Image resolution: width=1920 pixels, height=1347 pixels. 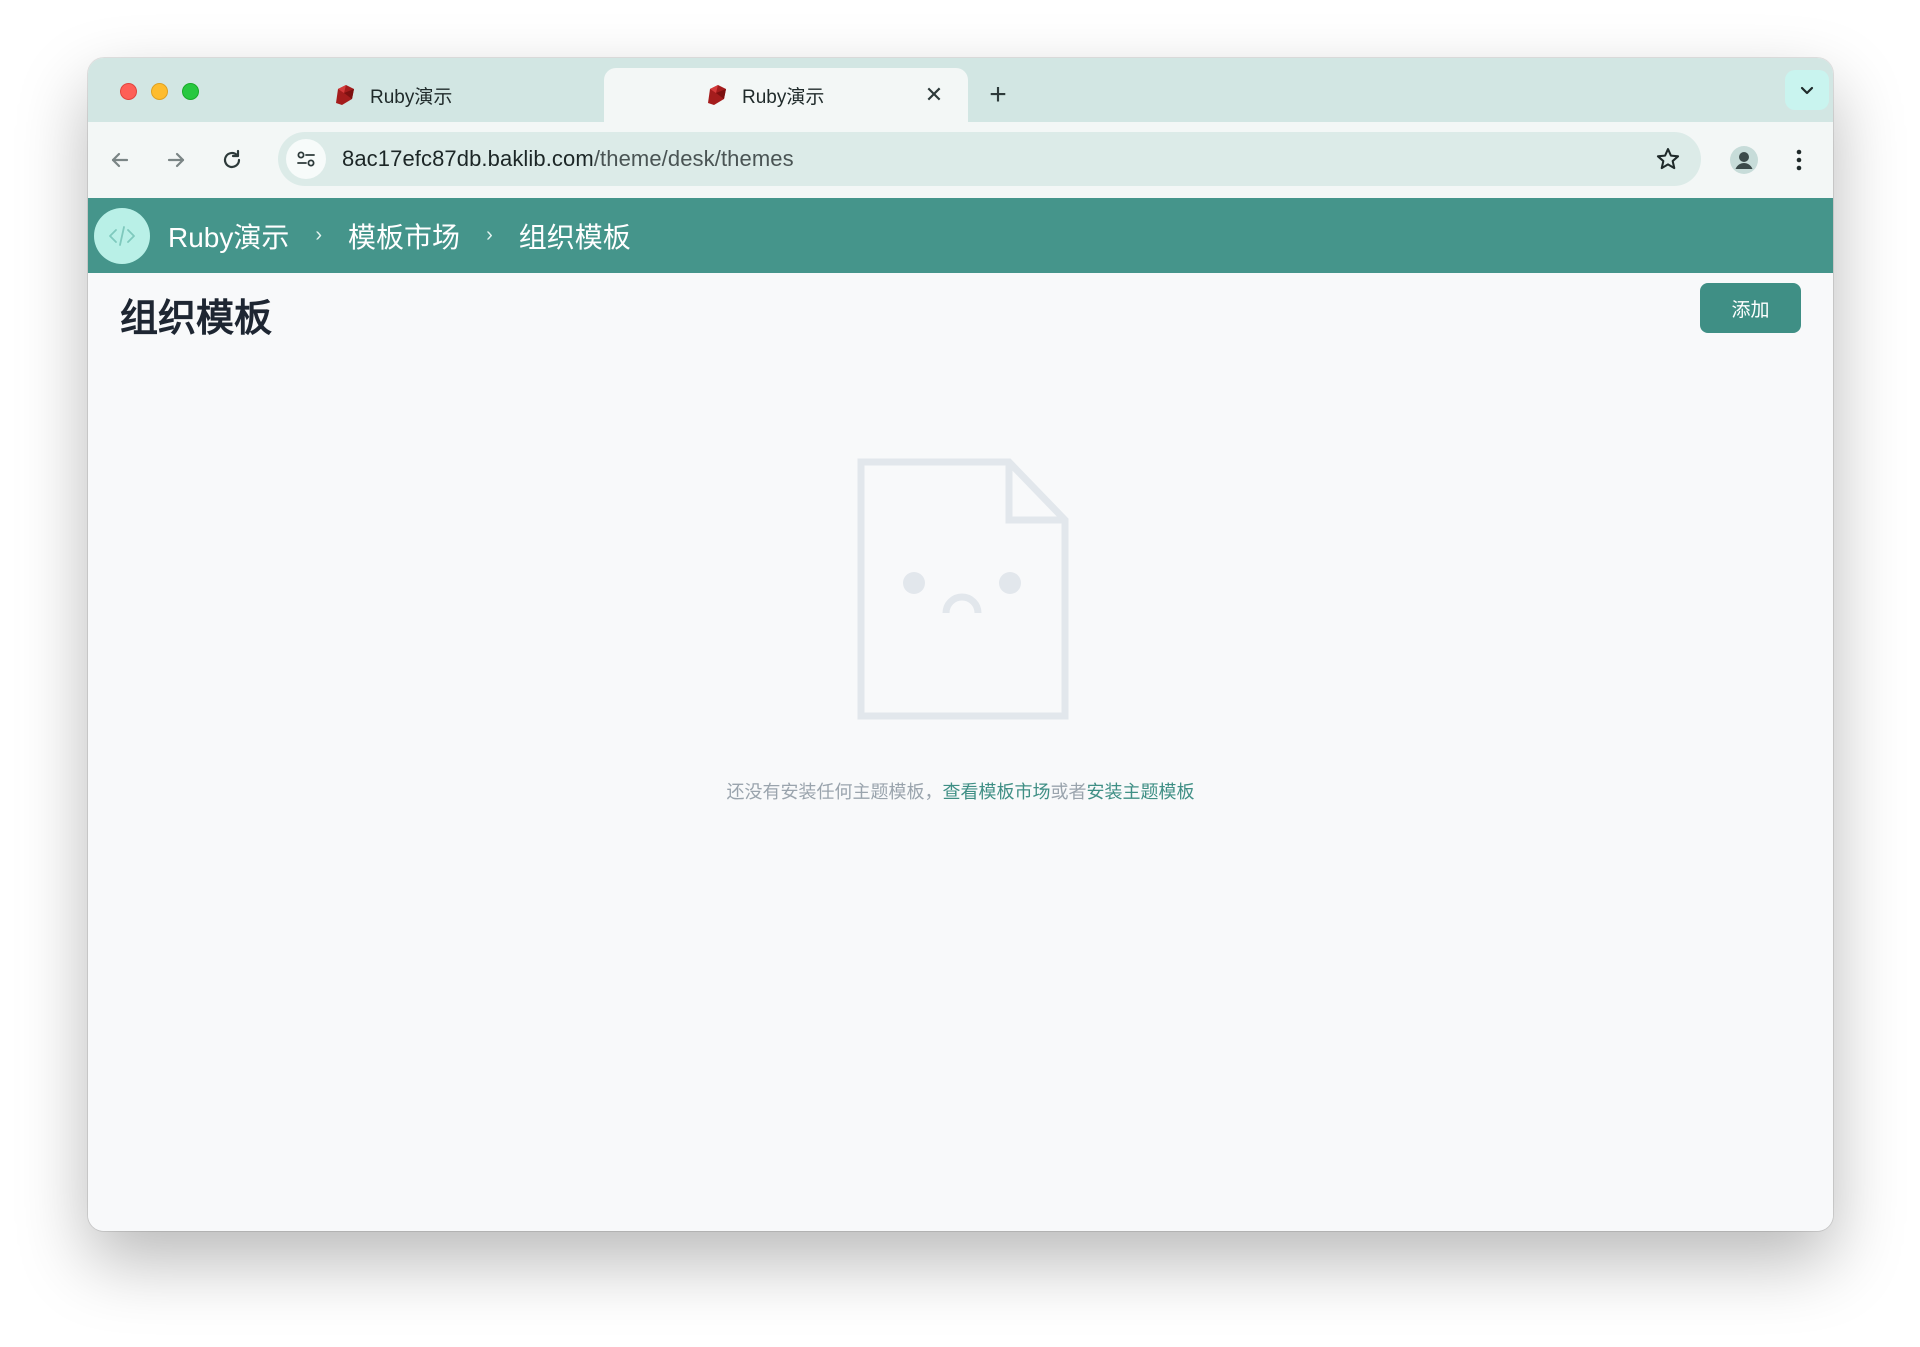 I want to click on breadcrumb-home: Ruby演示, so click(x=228, y=236).